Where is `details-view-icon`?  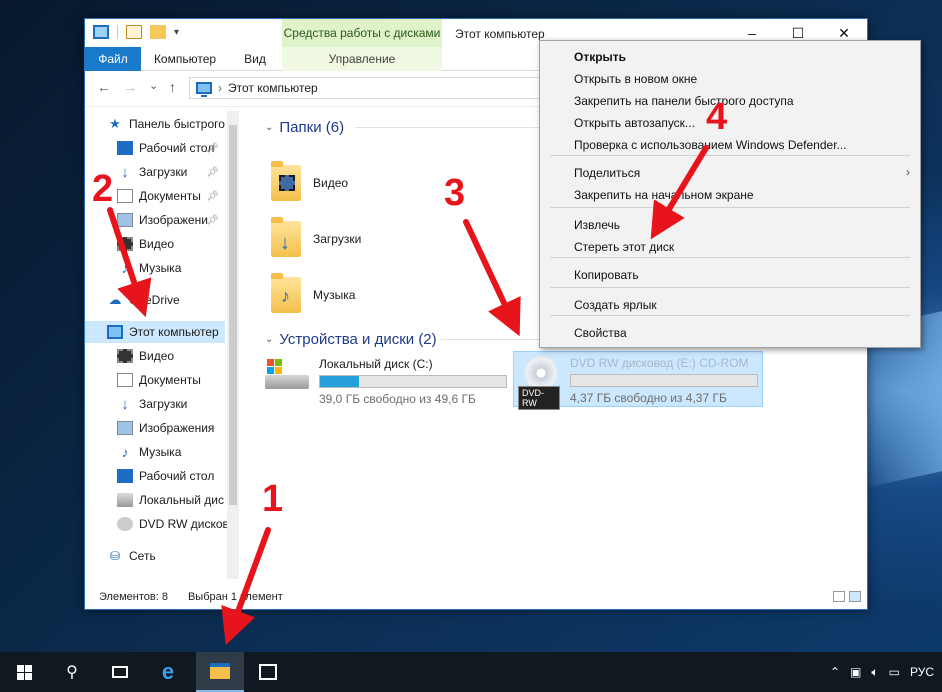
details-view-icon is located at coordinates (839, 596).